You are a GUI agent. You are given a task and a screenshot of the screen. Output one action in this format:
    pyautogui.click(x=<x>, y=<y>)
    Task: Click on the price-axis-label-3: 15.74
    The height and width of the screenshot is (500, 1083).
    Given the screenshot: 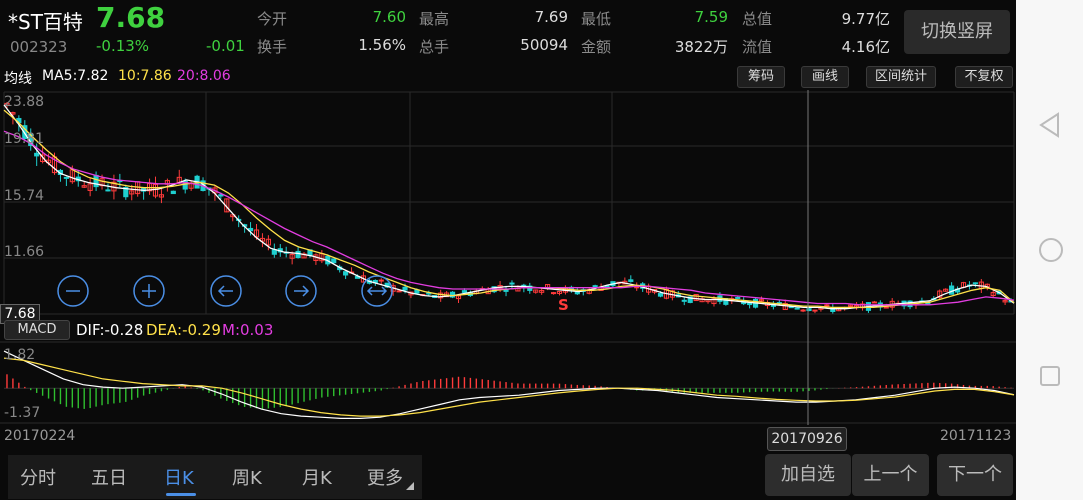 What is the action you would take?
    pyautogui.click(x=24, y=196)
    